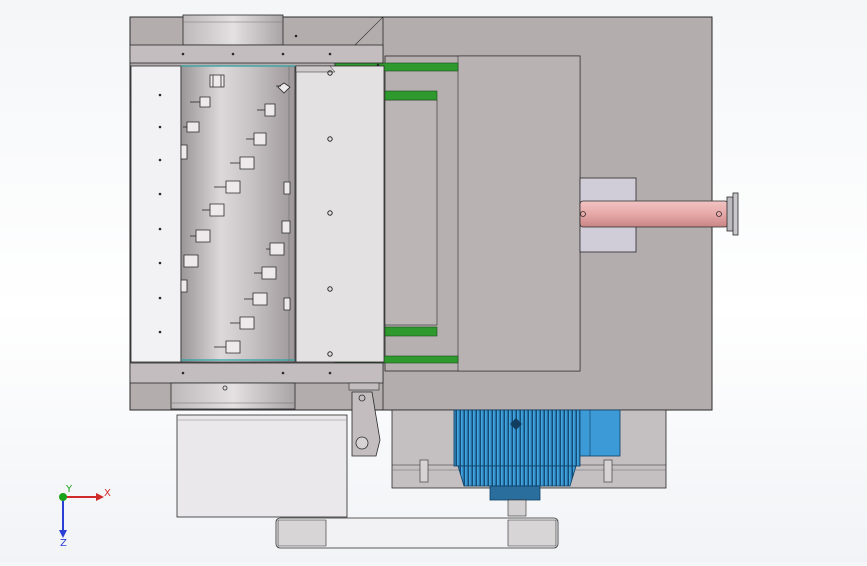 The height and width of the screenshot is (566, 867). I want to click on gearbox-housing, so click(262, 466).